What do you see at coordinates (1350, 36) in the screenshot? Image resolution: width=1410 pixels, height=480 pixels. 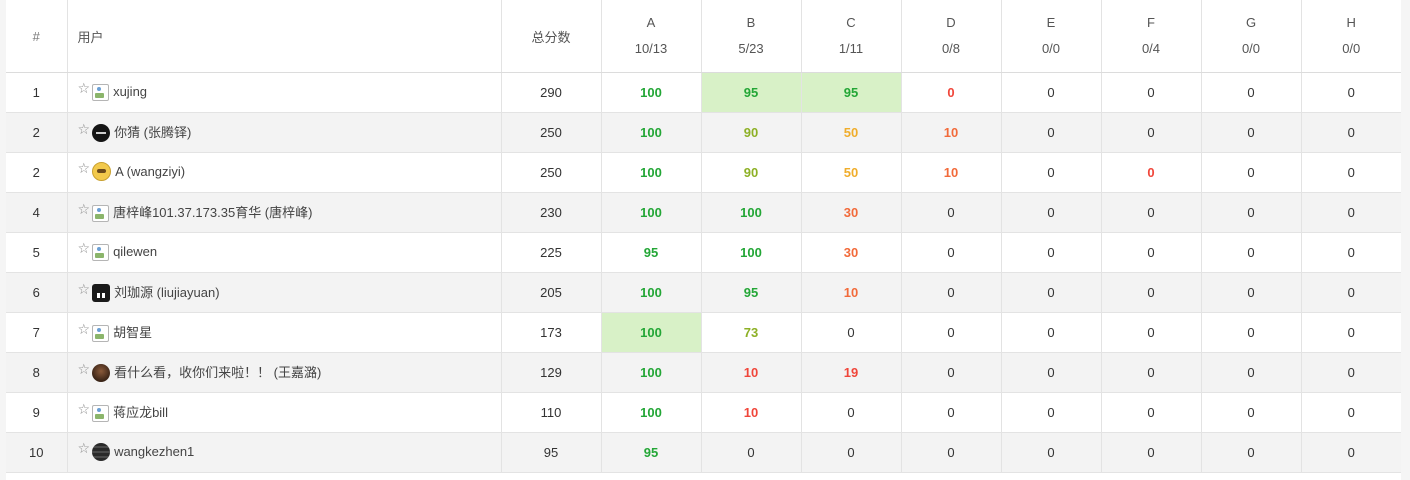 I see `problem-header-h: H 0/0` at bounding box center [1350, 36].